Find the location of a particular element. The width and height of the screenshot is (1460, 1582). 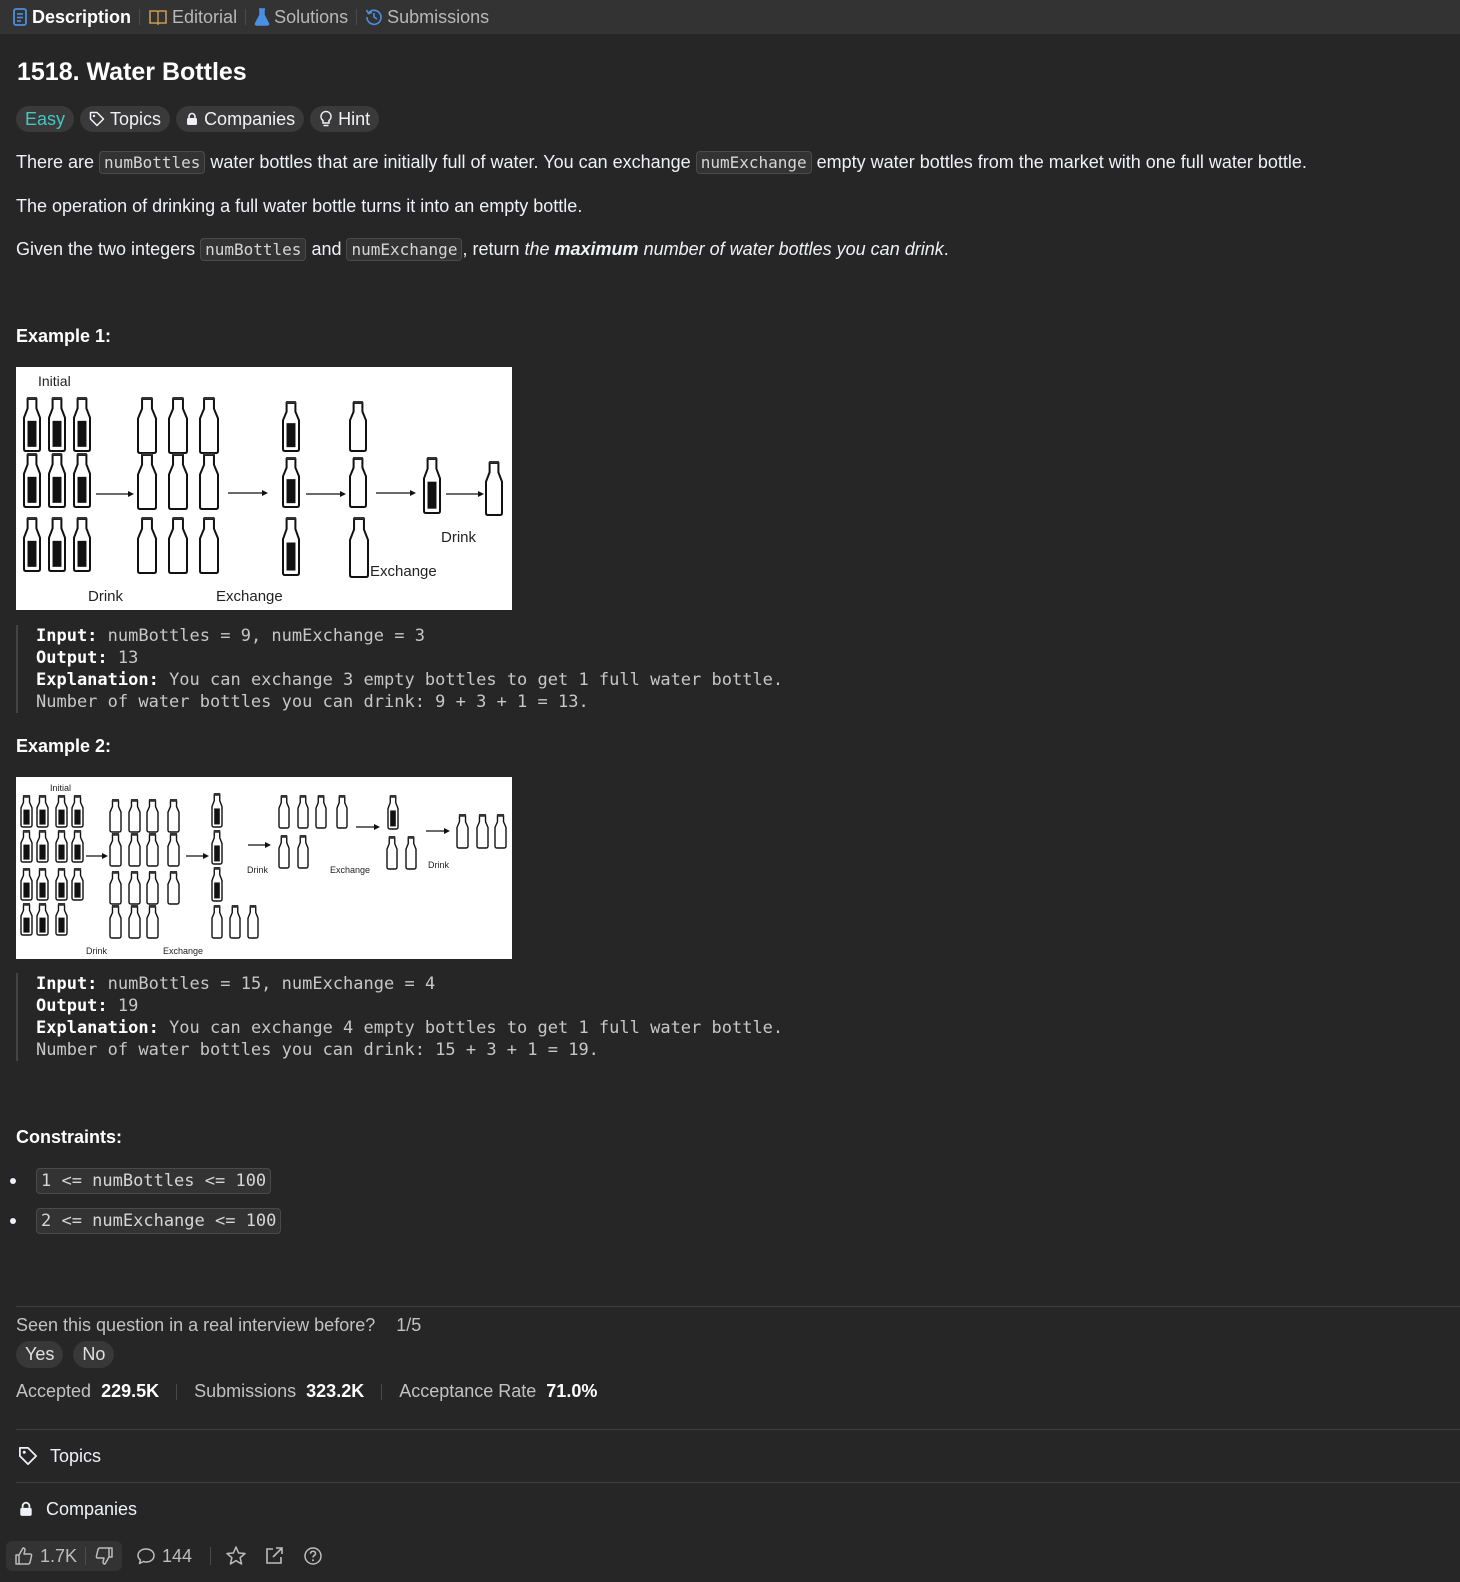

dislike-button is located at coordinates (104, 1556).